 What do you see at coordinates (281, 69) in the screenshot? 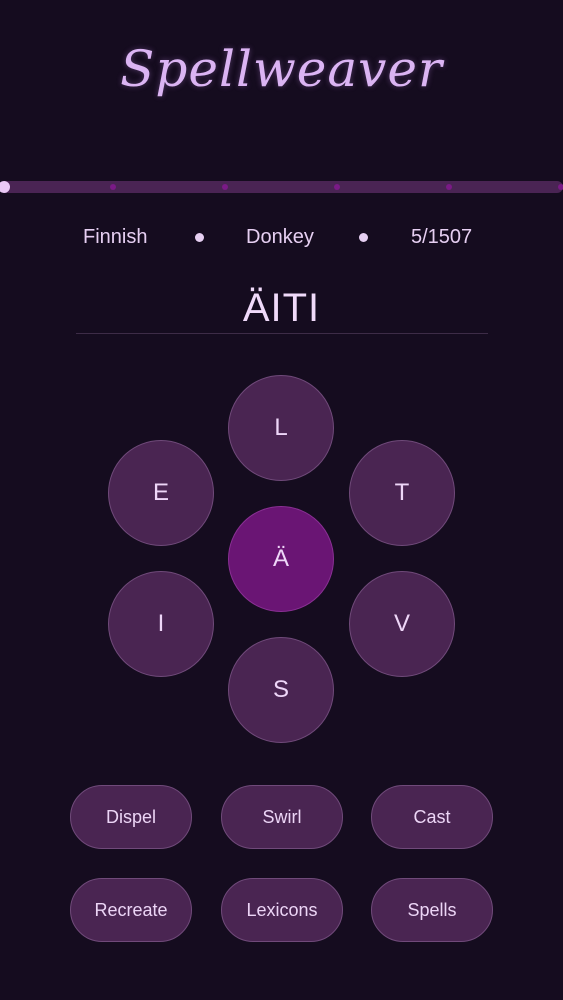
I see `app-title: Spellweaver` at bounding box center [281, 69].